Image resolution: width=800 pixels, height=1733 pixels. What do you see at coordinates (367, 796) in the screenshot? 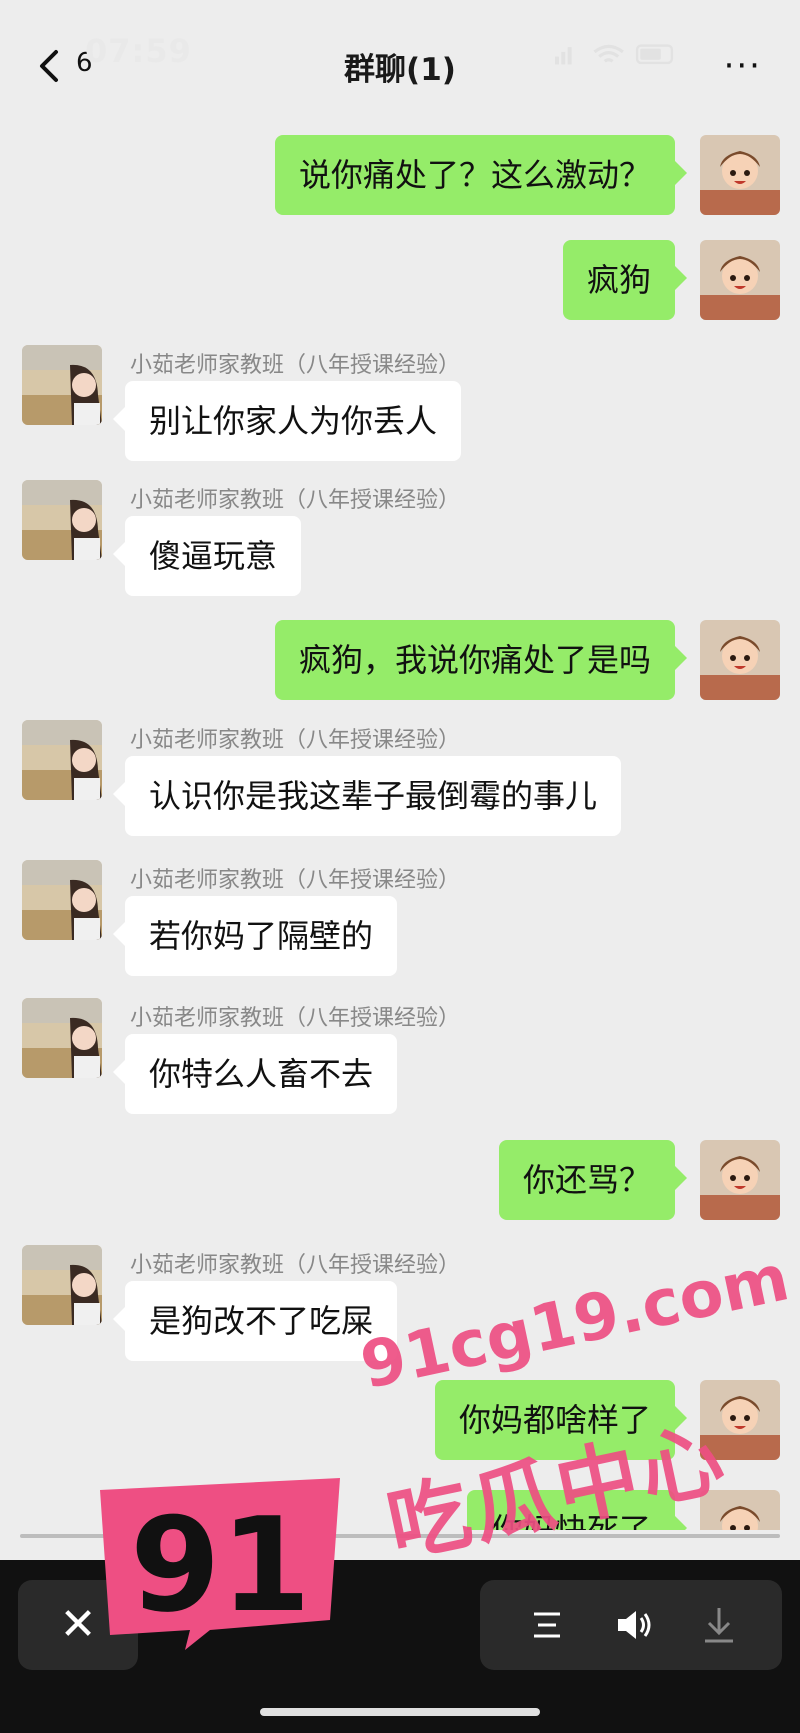
I see `message-bubble: 认识你是我这辈子最倒霉的事儿` at bounding box center [367, 796].